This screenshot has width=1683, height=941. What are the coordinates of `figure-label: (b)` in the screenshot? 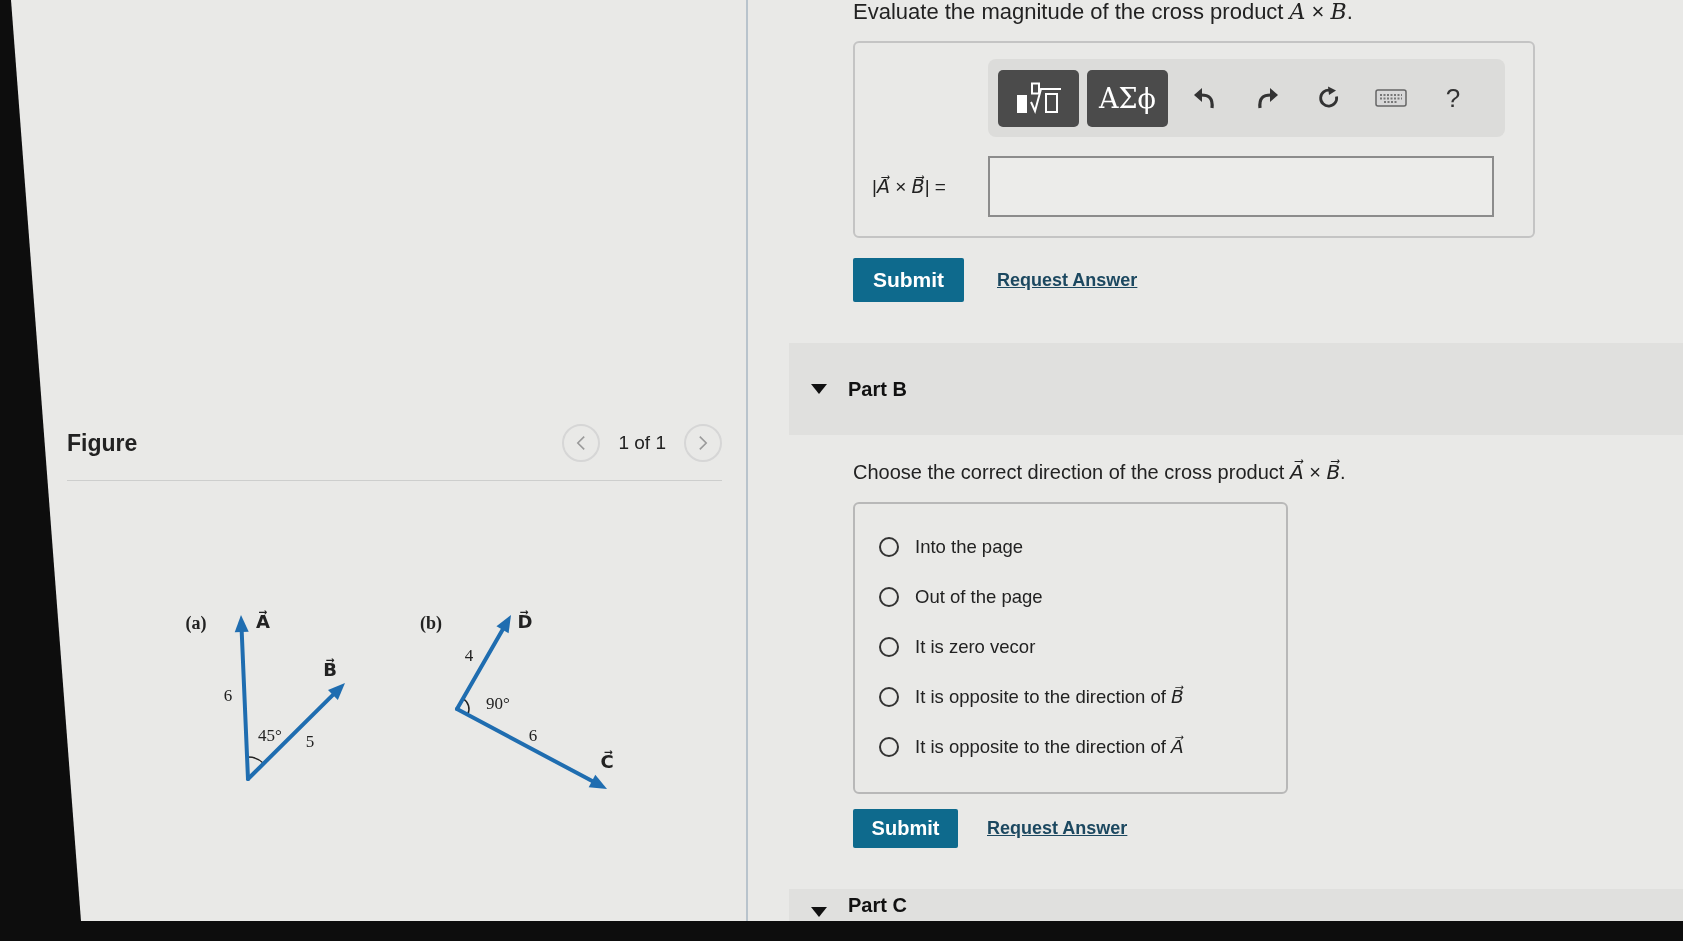 It's located at (431, 623).